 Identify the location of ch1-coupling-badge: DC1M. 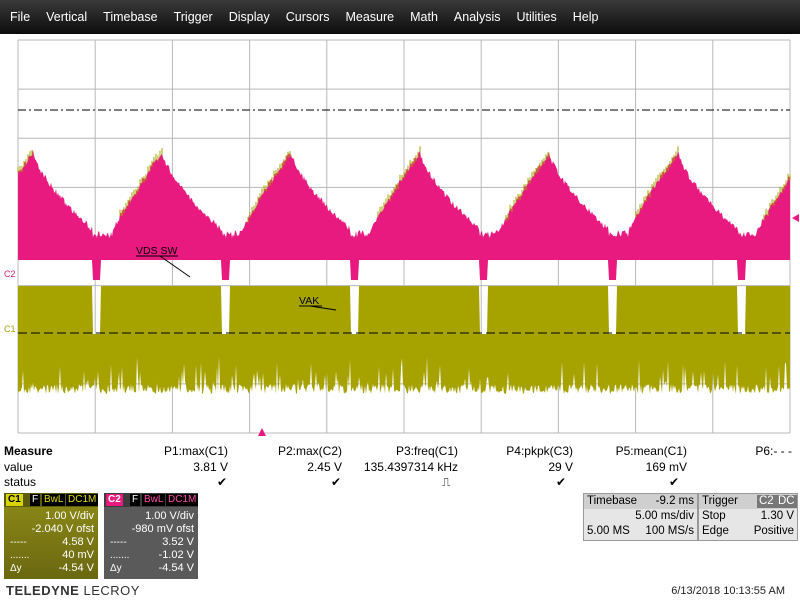
(82, 500).